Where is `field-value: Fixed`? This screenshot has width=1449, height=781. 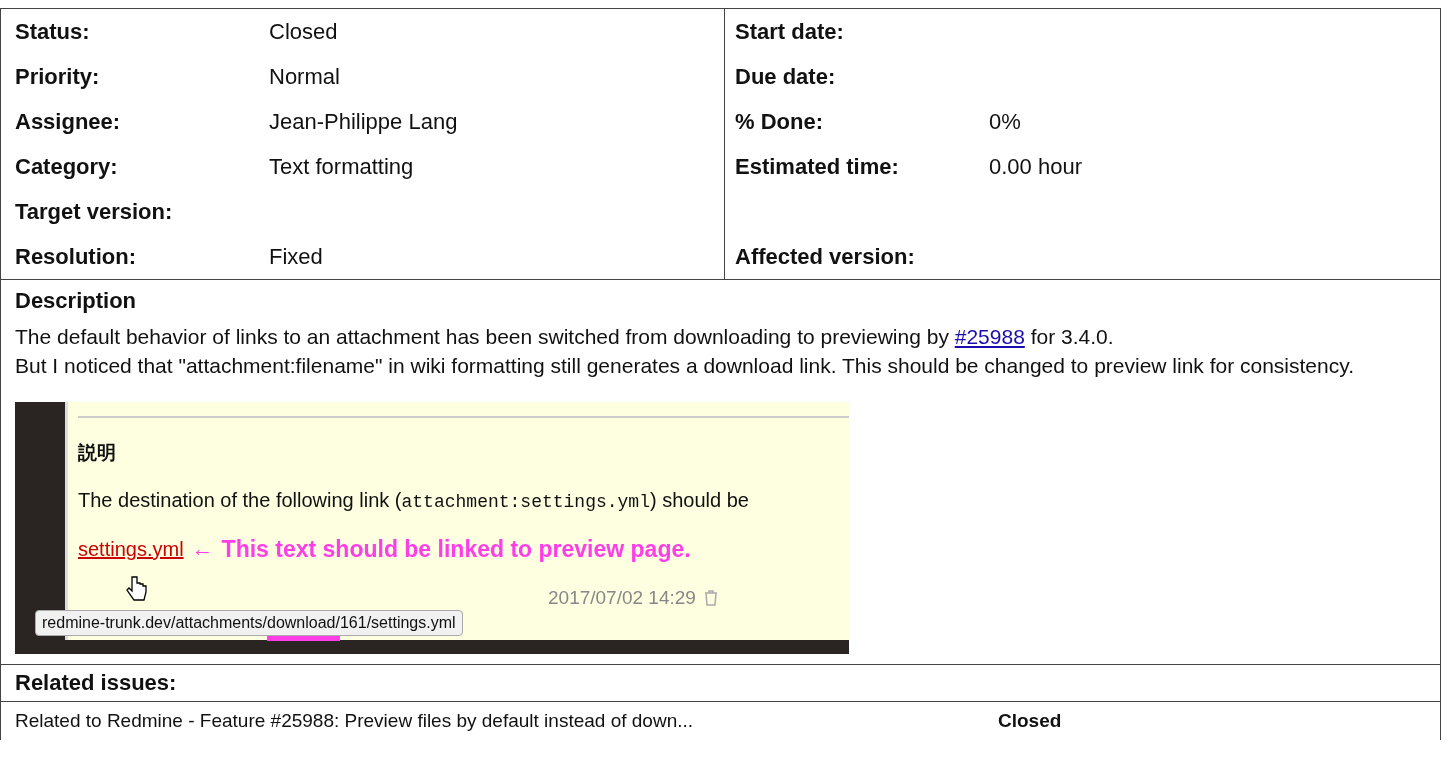 field-value: Fixed is located at coordinates (296, 257).